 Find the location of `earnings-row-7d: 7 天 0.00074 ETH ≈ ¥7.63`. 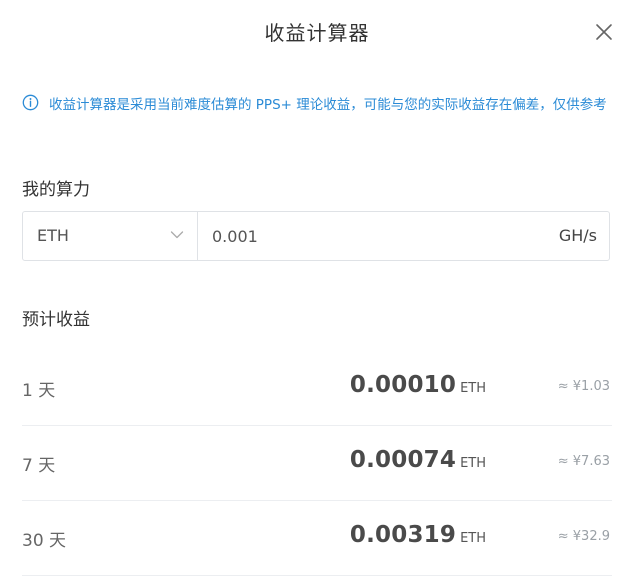

earnings-row-7d: 7 天 0.00074 ETH ≈ ¥7.63 is located at coordinates (317, 463).